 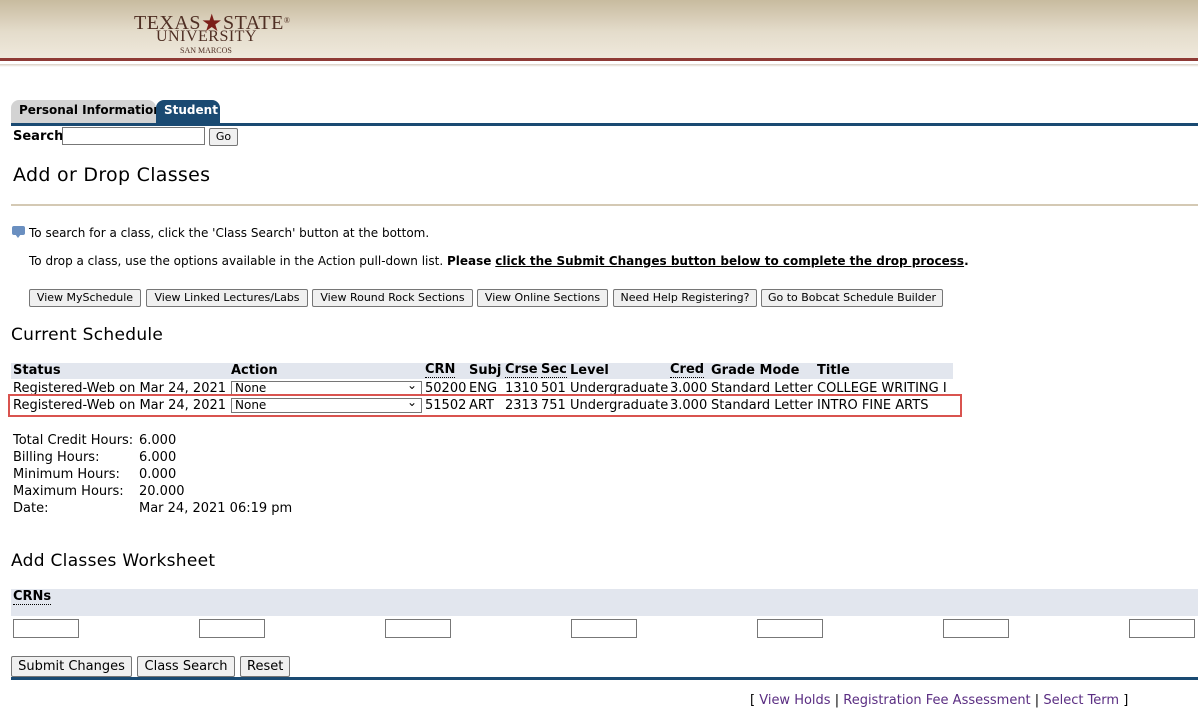 I want to click on crns-label: CRNs, so click(x=32, y=597).